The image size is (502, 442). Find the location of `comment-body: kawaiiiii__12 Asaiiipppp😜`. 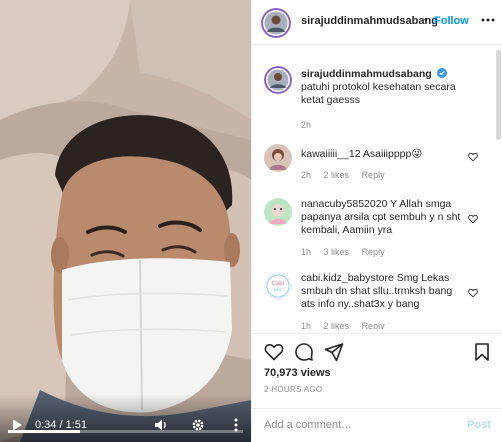

comment-body: kawaiiiii__12 Asaiiipppp😜 is located at coordinates (385, 154).